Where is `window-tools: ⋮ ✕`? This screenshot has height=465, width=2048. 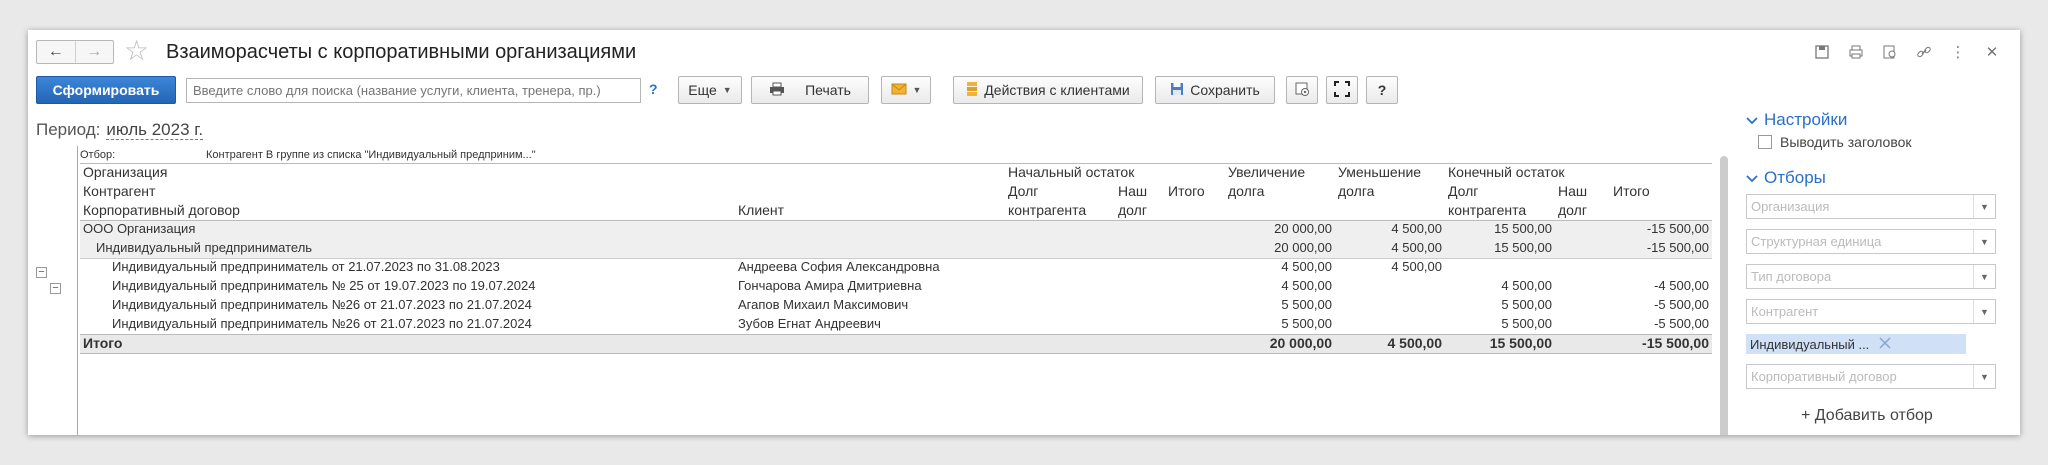 window-tools: ⋮ ✕ is located at coordinates (1907, 52).